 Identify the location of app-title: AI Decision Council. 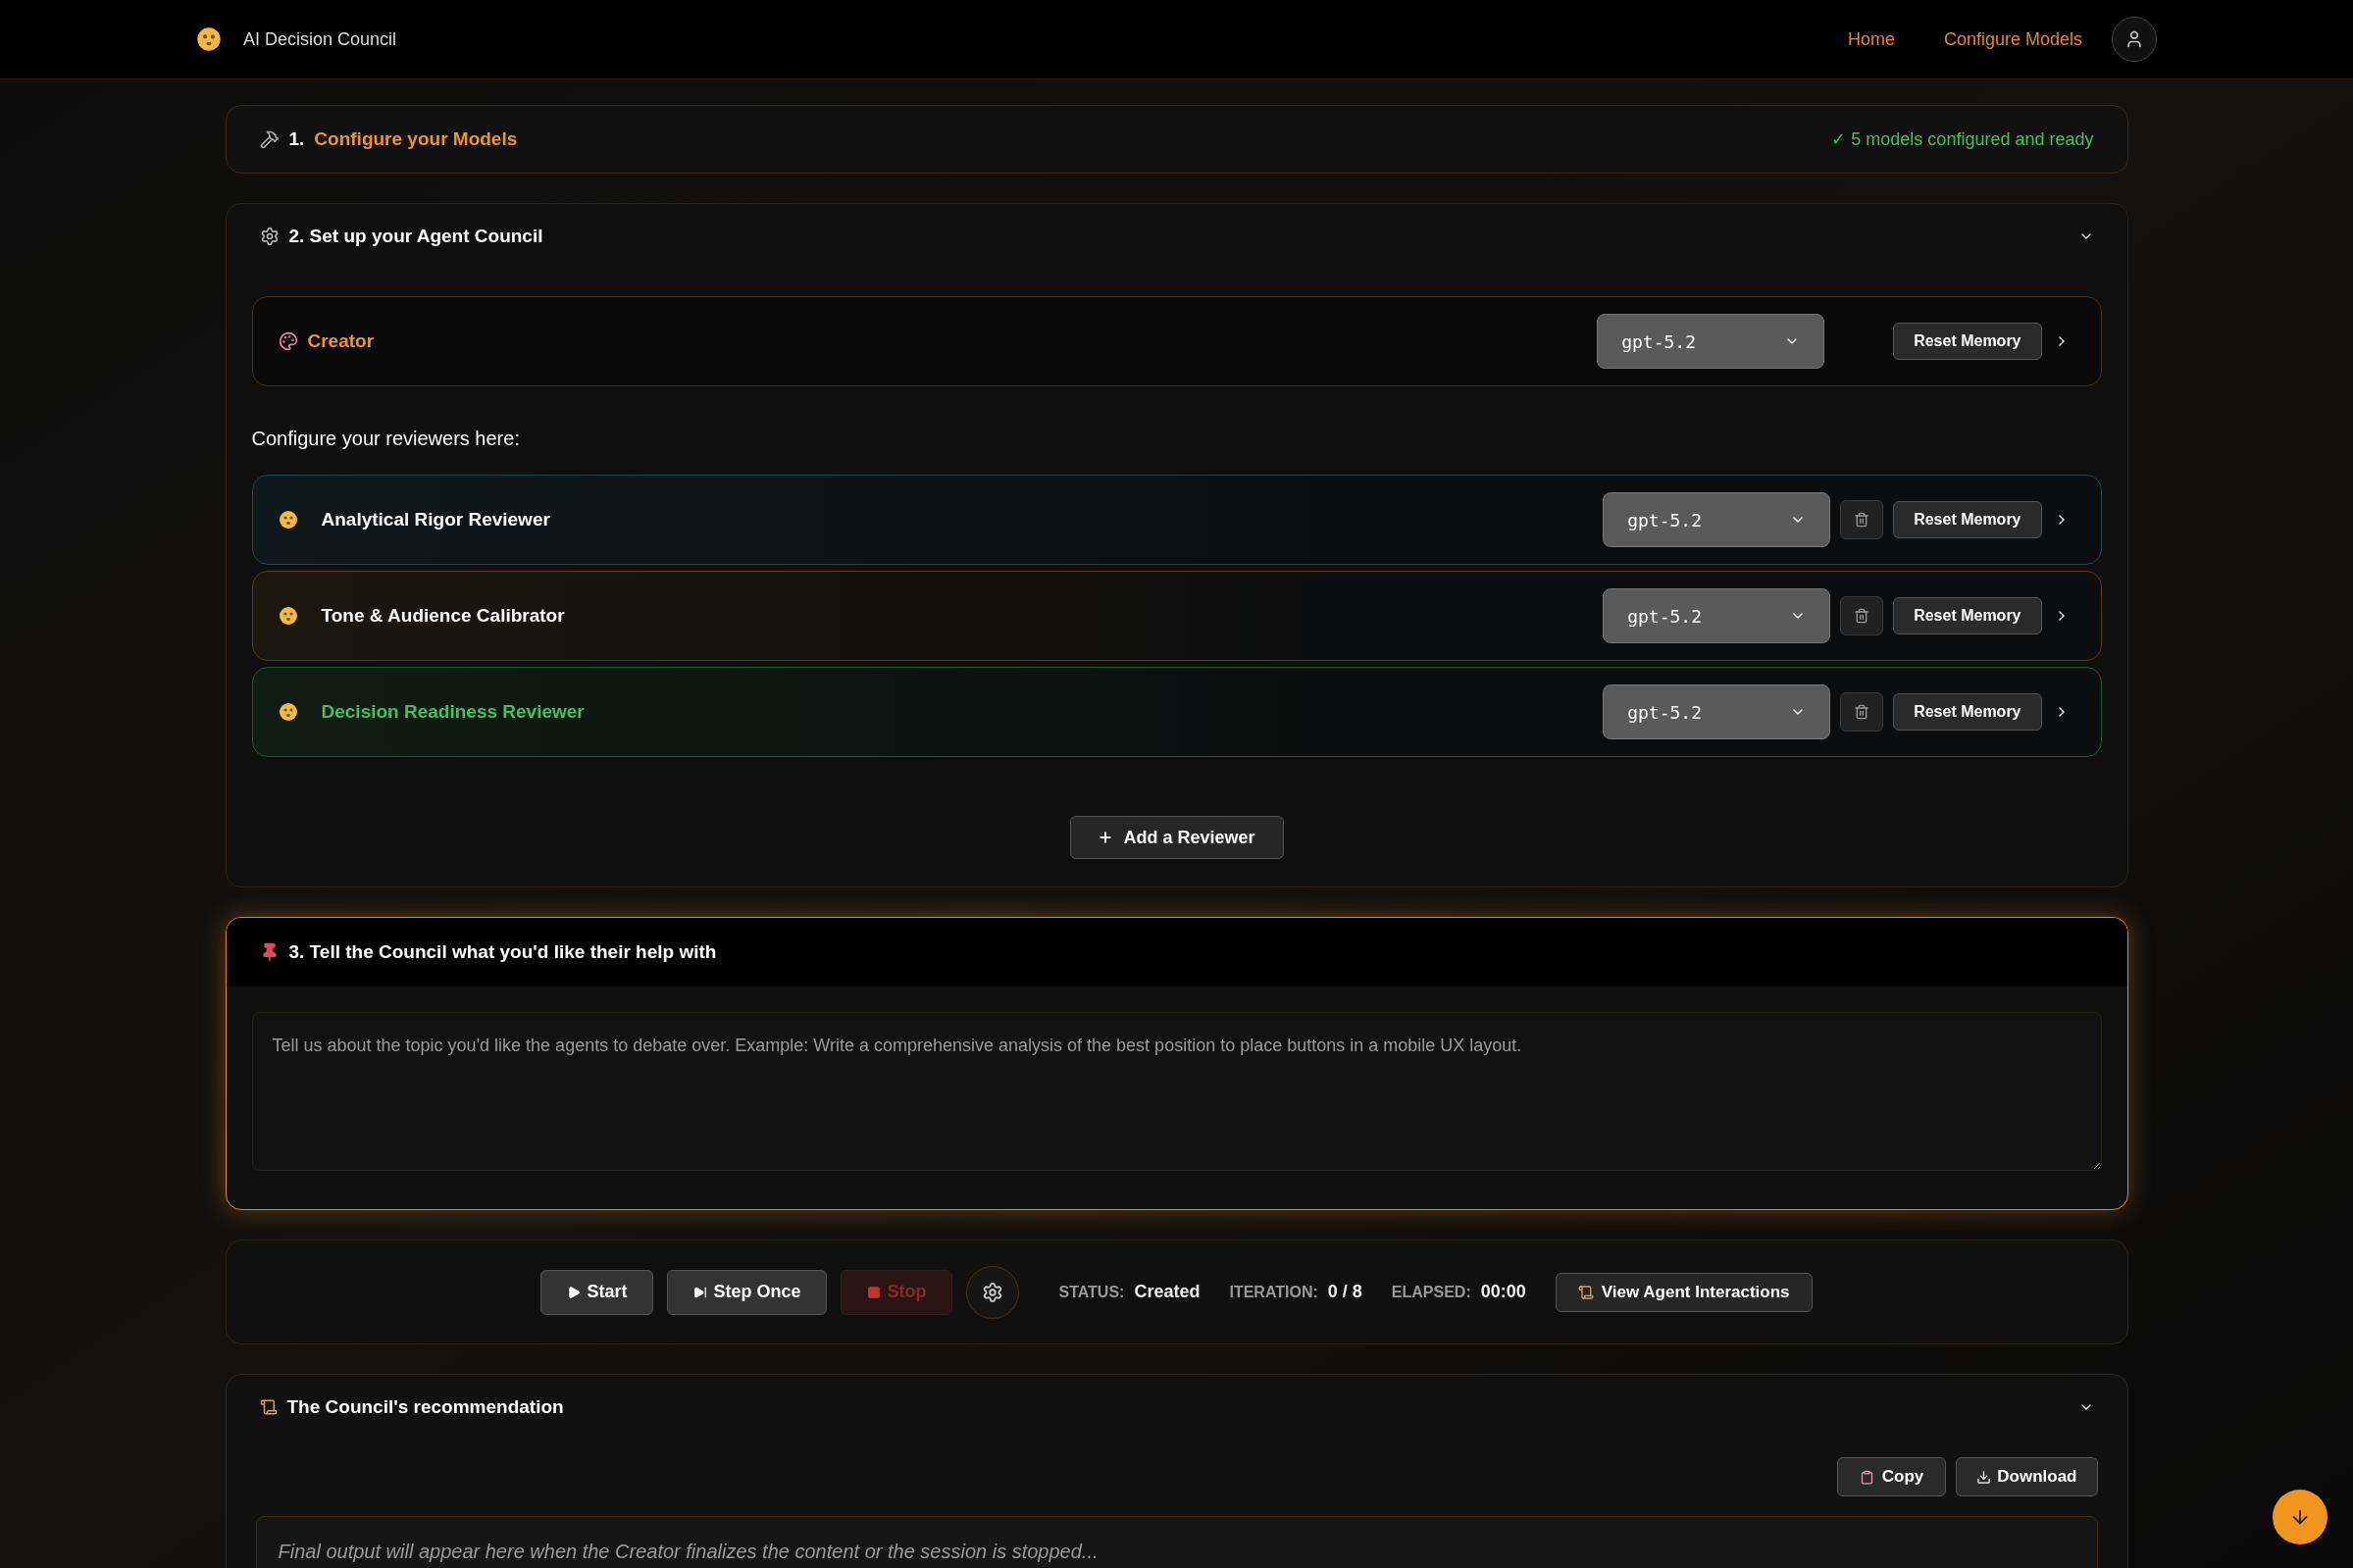
(320, 39).